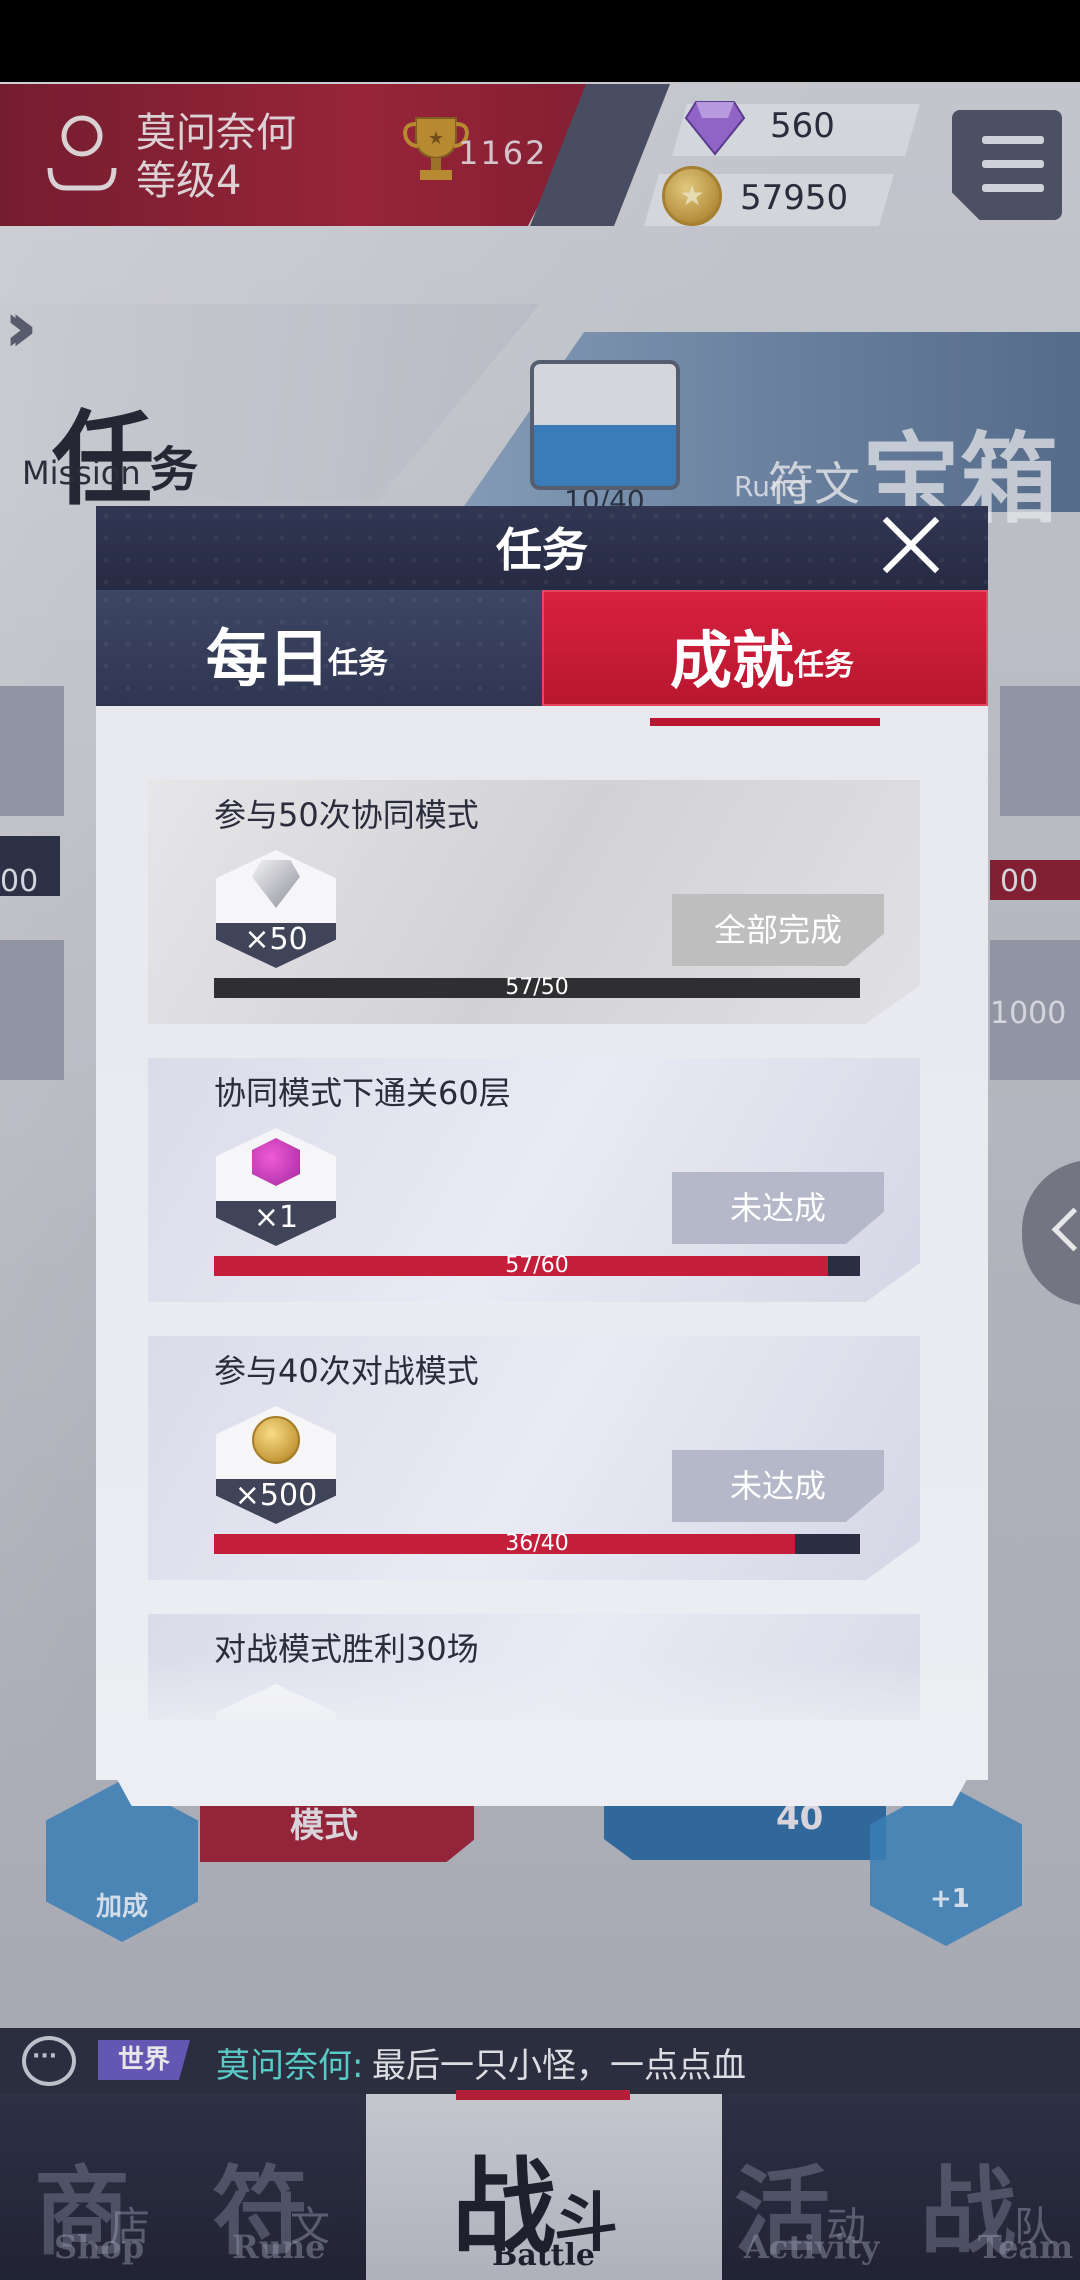  Describe the element at coordinates (537, 1543) in the screenshot. I see `task-progress-text: 36/40` at that location.